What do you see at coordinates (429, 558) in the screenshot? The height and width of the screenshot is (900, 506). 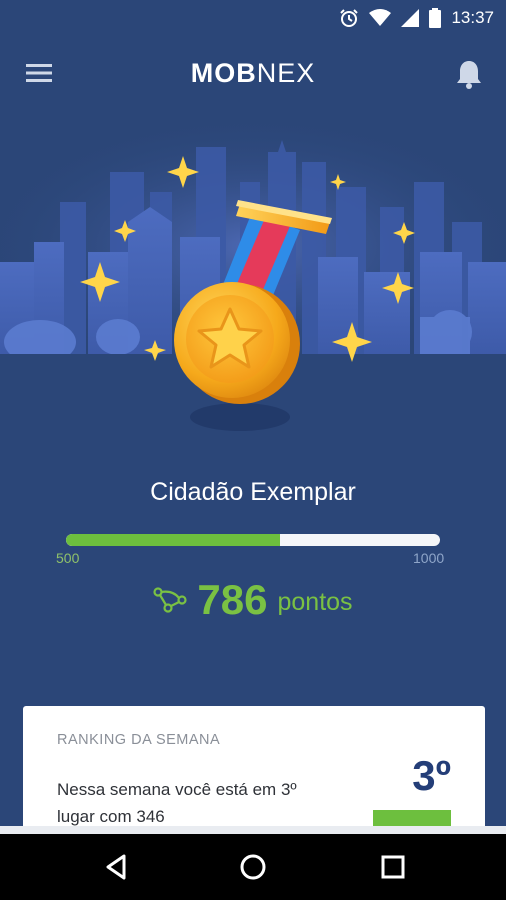 I see `progress-max-label: 1000` at bounding box center [429, 558].